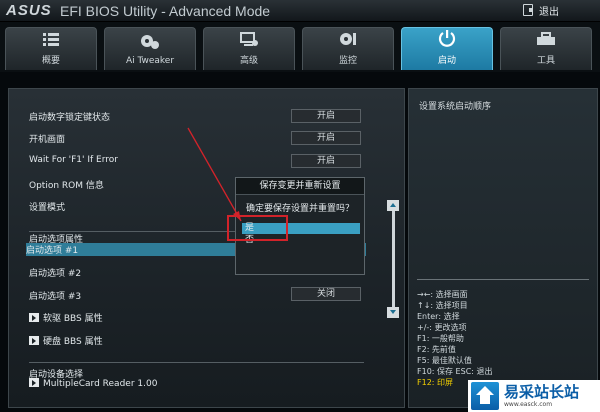 The image size is (600, 412). I want to click on annotation-highlight-box, so click(257, 228).